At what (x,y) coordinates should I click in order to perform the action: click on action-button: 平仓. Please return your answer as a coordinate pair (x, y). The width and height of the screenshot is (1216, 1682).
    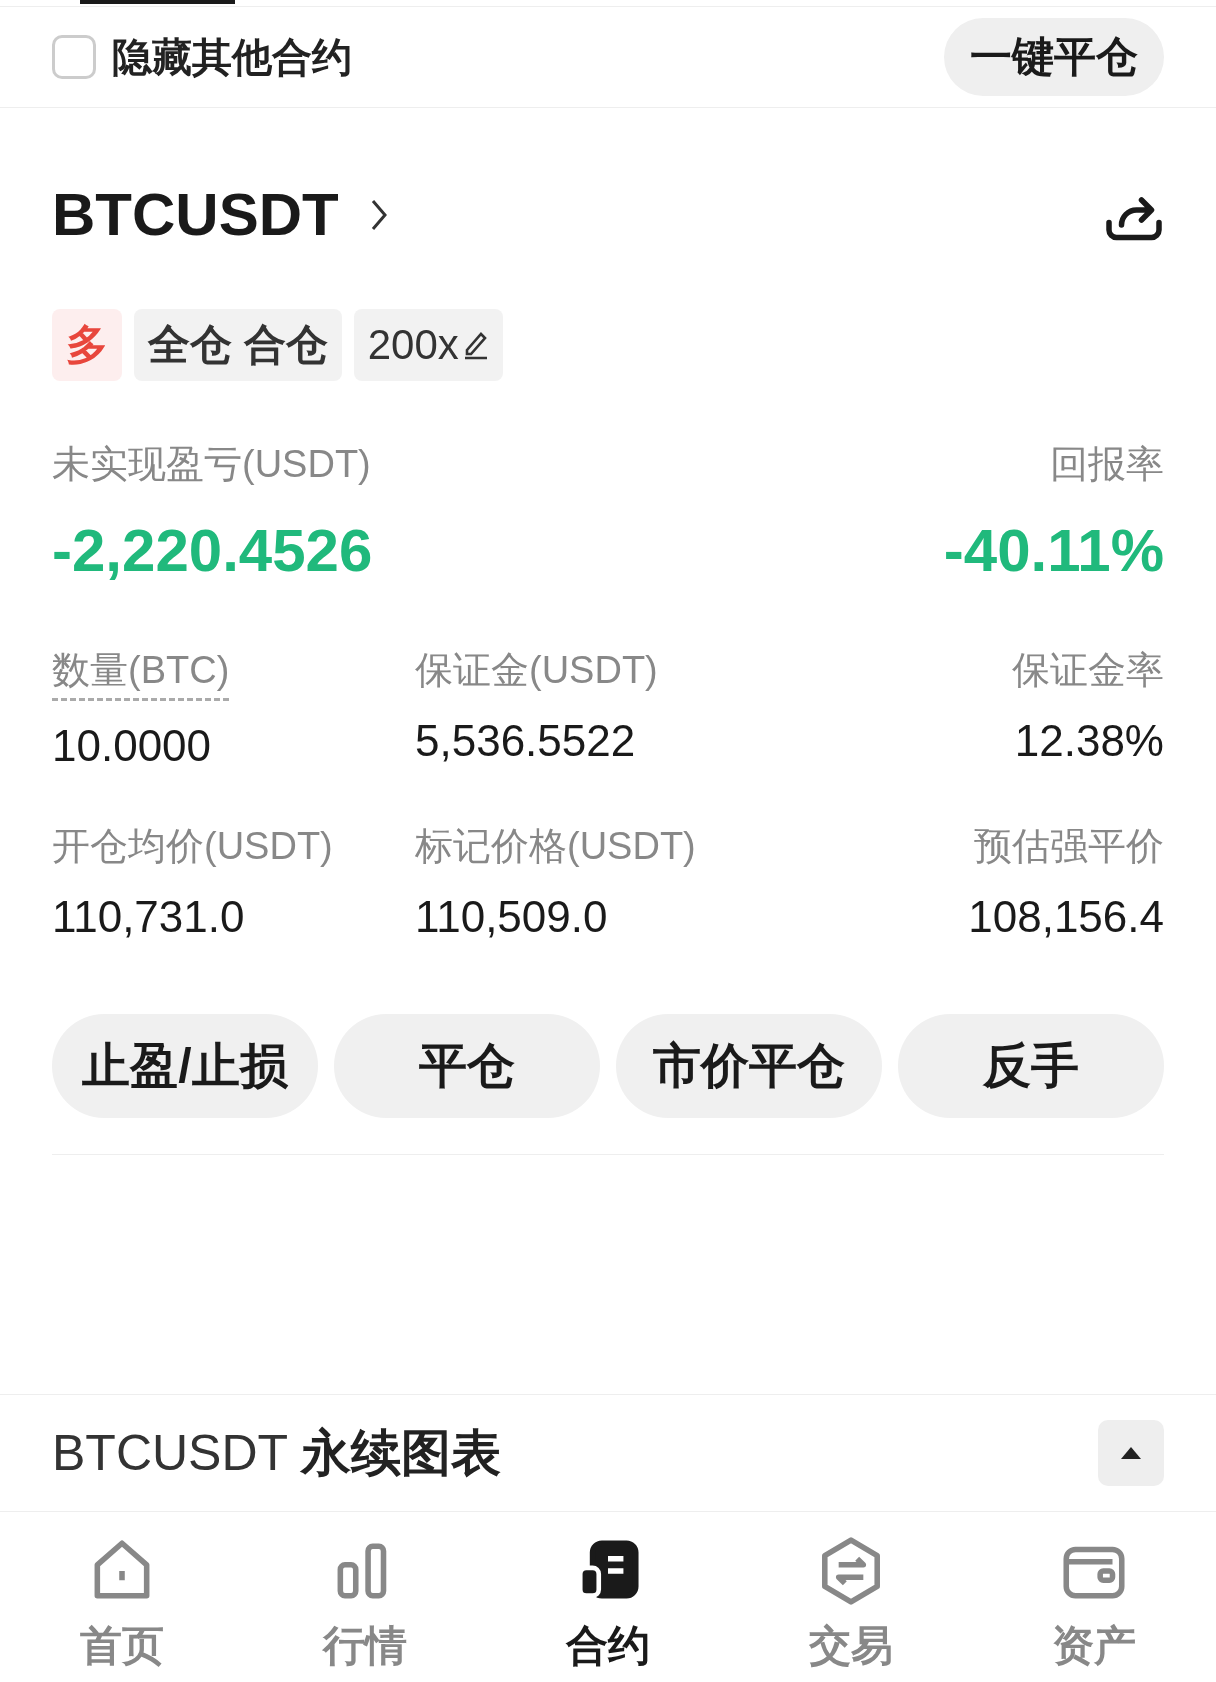
    Looking at the image, I should click on (467, 1066).